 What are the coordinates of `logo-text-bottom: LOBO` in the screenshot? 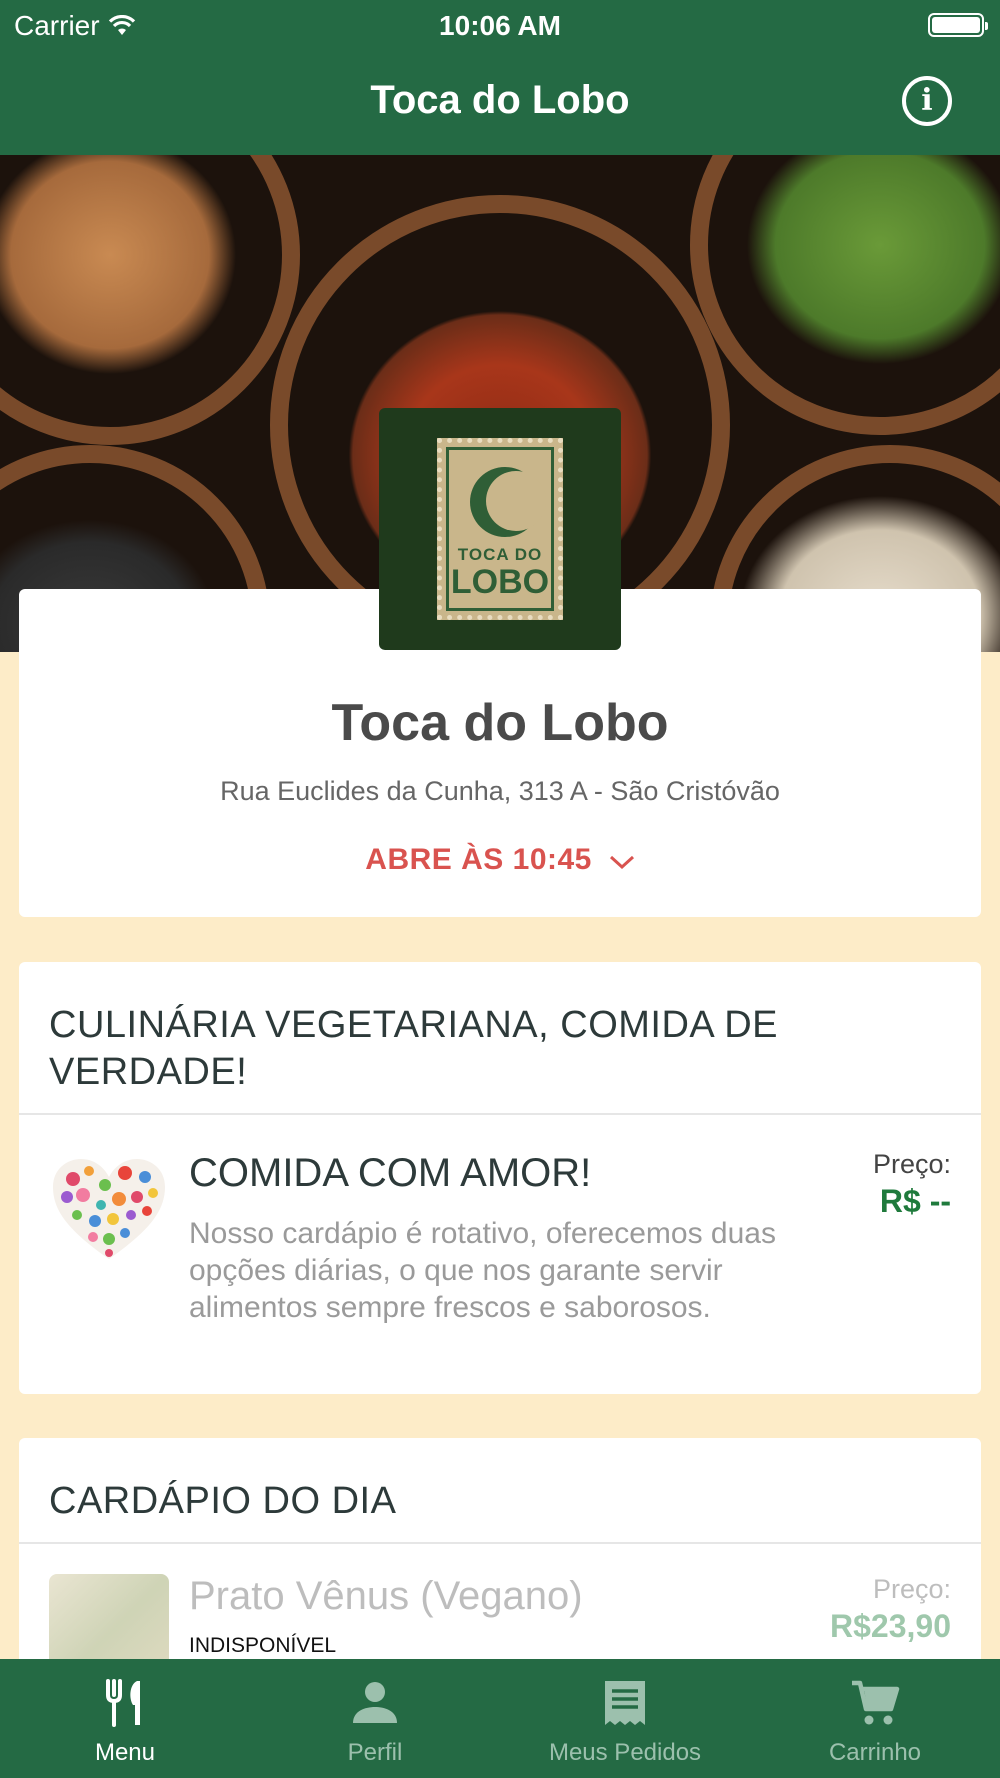 It's located at (500, 582).